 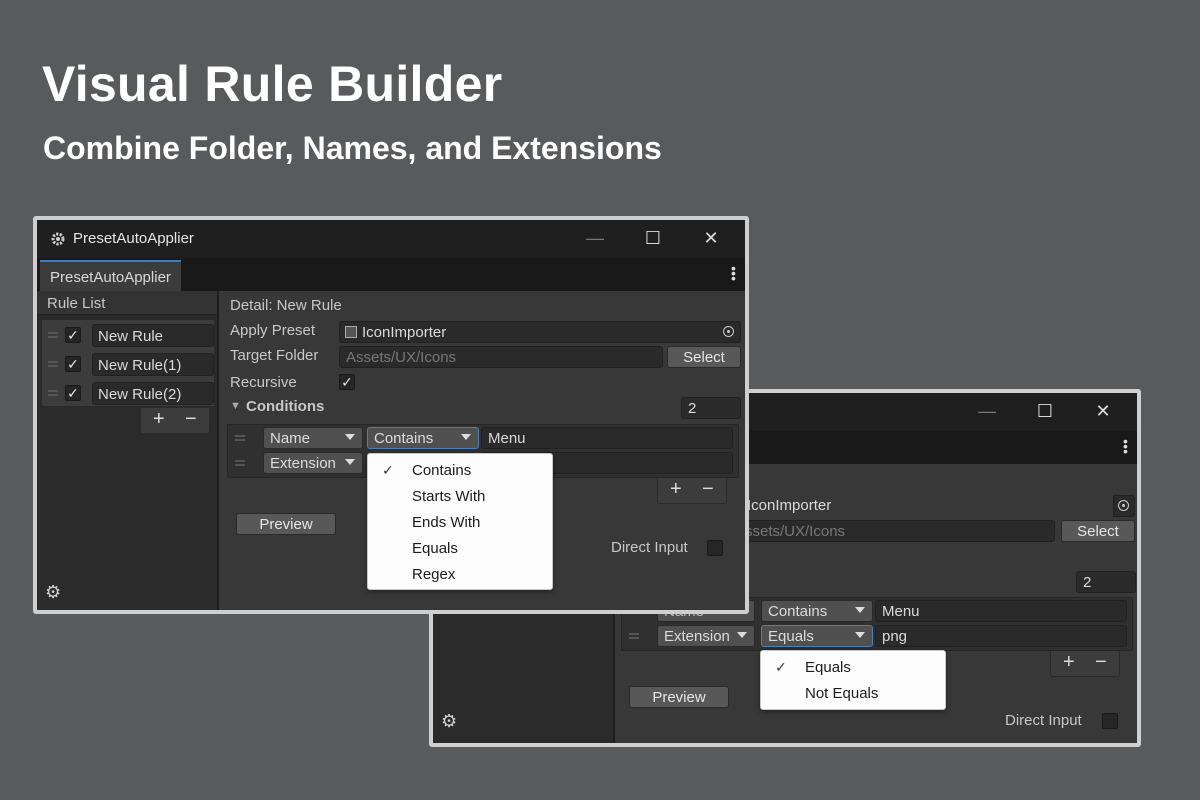 I want to click on list-item: ✓ New Rule(2), so click(x=128, y=393).